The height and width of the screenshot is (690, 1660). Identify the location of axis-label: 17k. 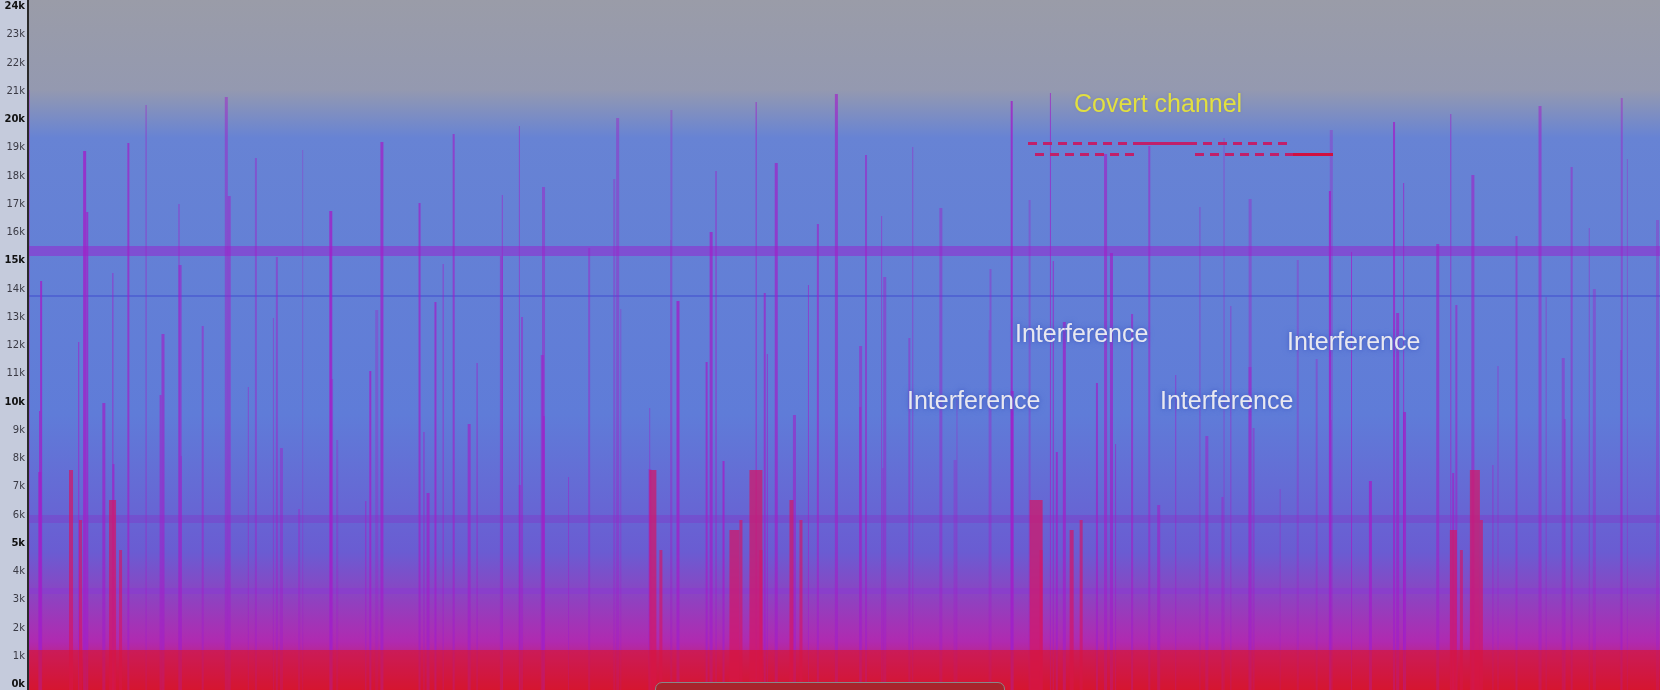
(15, 203).